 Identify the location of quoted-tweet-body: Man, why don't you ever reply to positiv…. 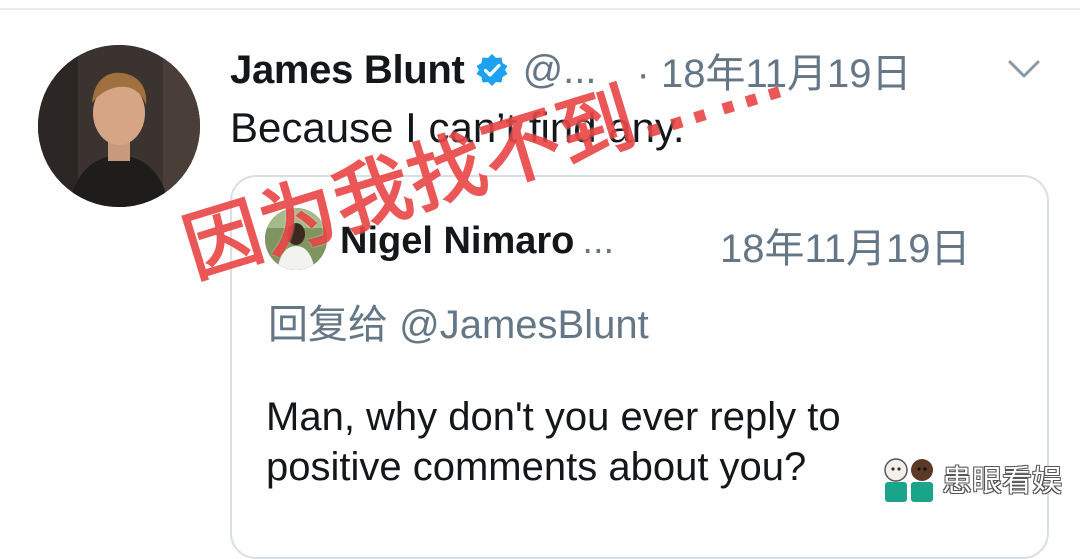
(611, 442).